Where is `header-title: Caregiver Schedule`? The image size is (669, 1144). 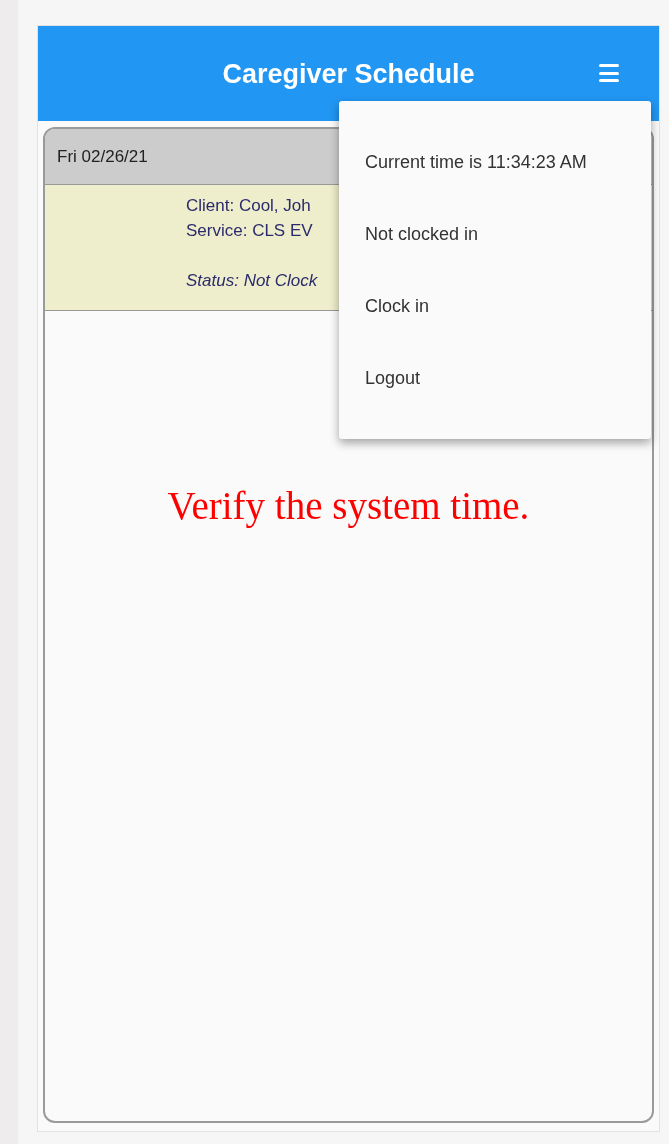 header-title: Caregiver Schedule is located at coordinates (348, 75).